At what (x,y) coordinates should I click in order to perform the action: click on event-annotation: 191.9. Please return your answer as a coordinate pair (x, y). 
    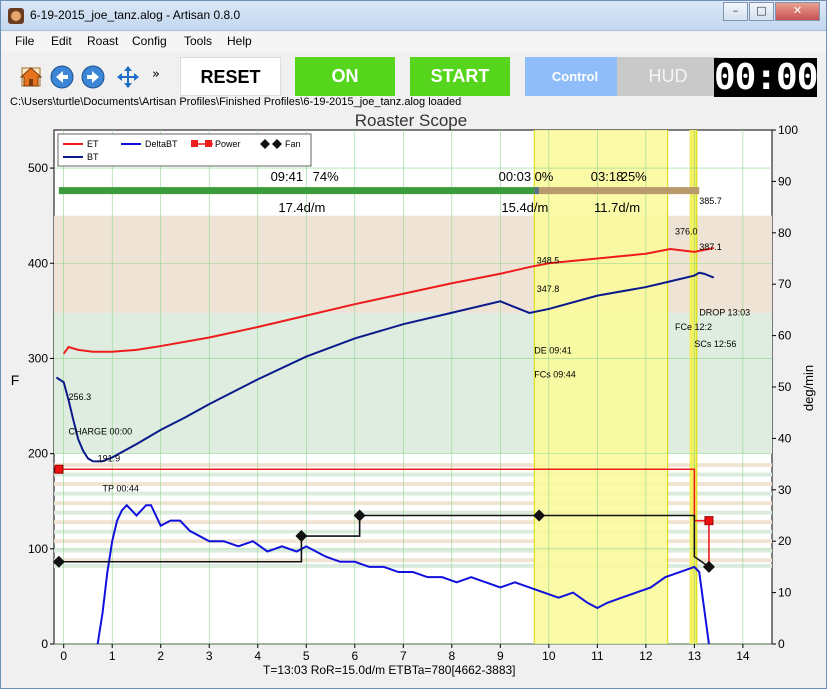
    Looking at the image, I should click on (109, 458).